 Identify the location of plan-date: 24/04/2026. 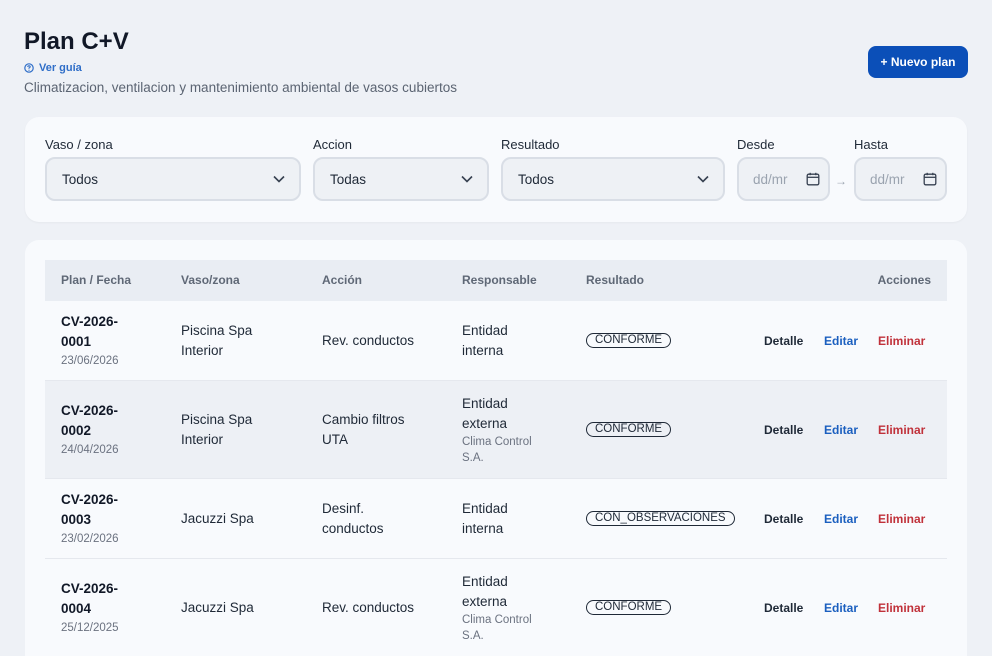
(90, 449).